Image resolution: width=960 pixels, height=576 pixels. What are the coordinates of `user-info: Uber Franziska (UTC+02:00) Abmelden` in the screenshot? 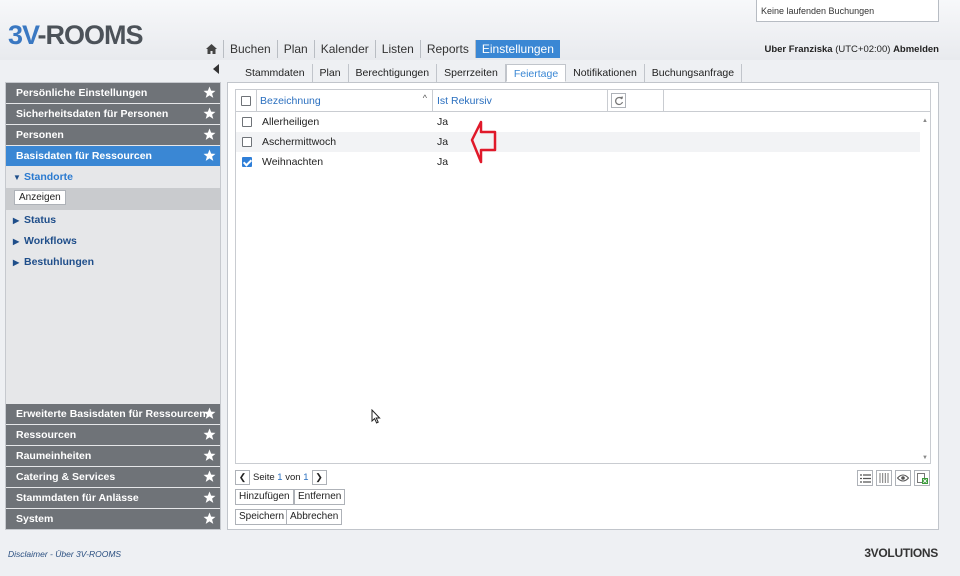 It's located at (851, 49).